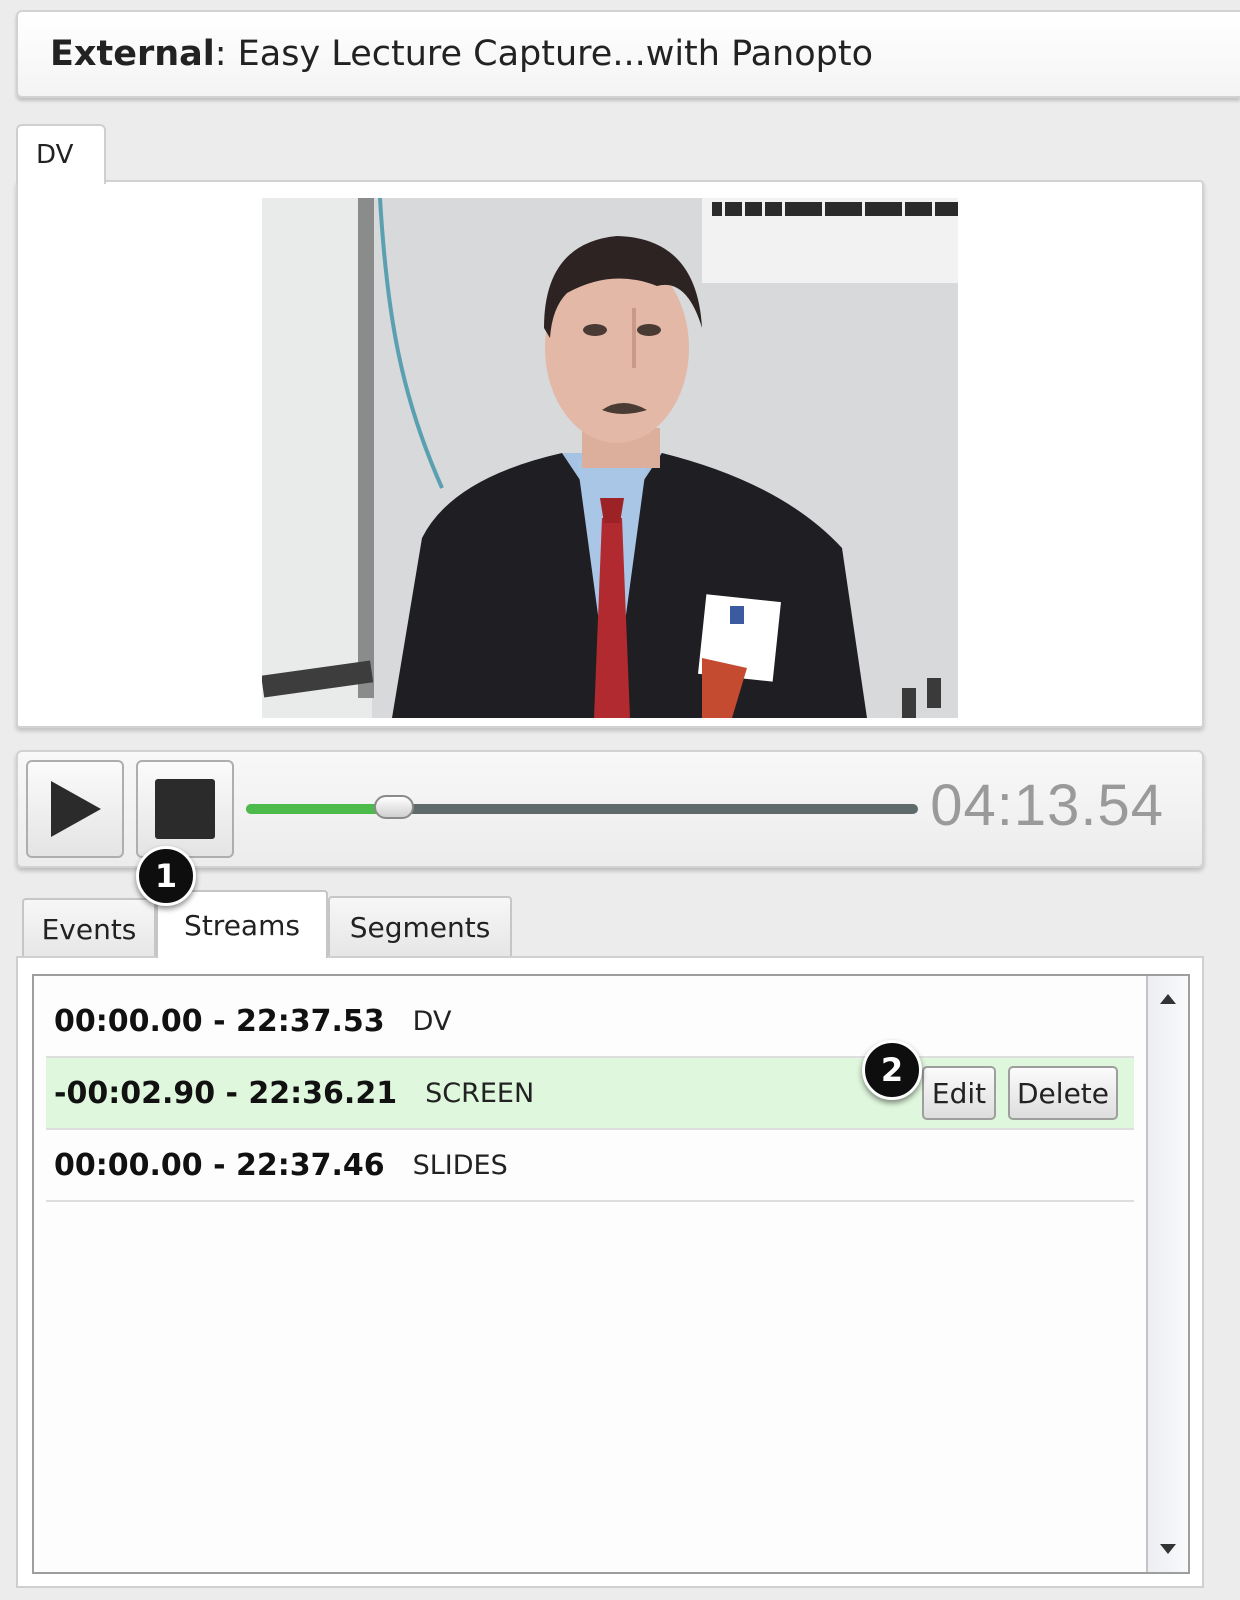  What do you see at coordinates (1168, 999) in the screenshot?
I see `scroll-up-arrow-icon` at bounding box center [1168, 999].